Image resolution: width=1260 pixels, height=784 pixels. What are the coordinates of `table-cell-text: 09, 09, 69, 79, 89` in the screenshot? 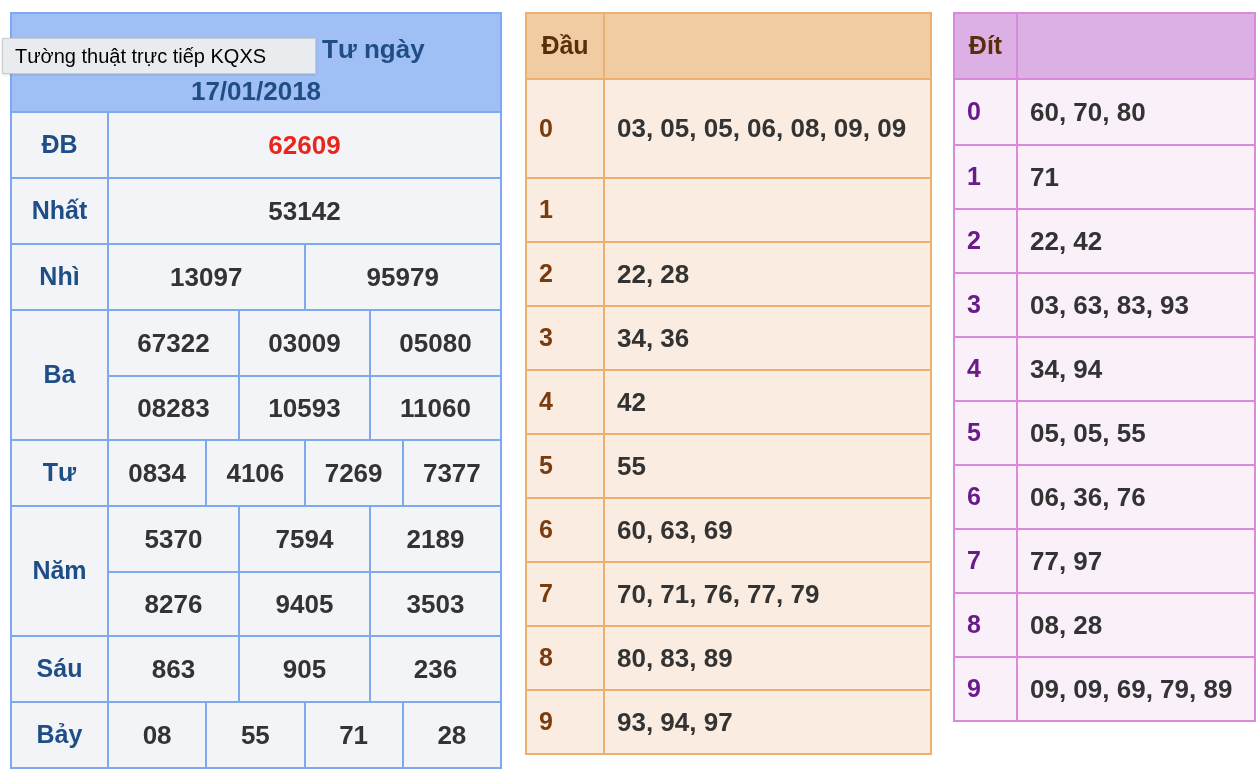 It's located at (1131, 689).